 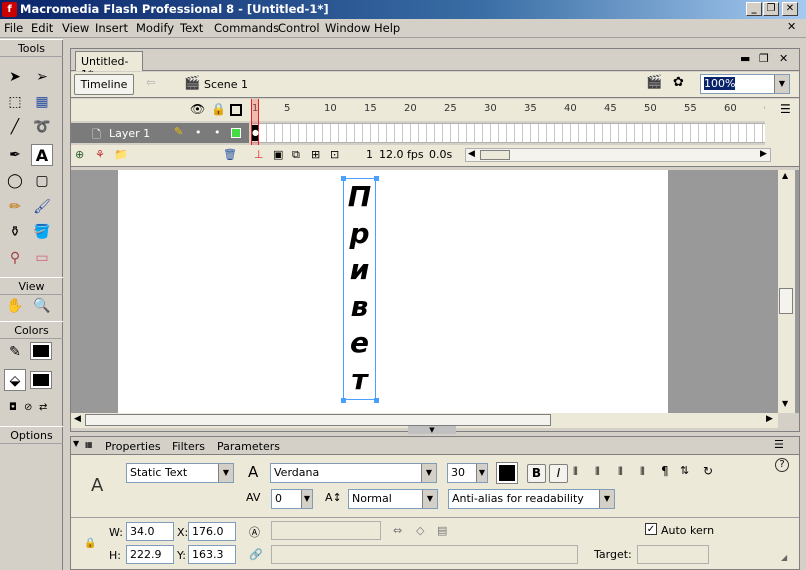 I want to click on selection-tool-icon: ➤, so click(x=15, y=77).